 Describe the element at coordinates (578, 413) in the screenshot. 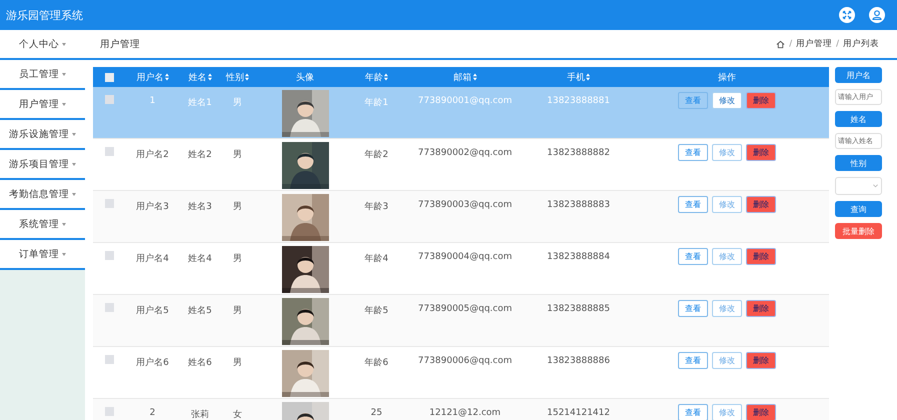

I see `table-cell-text: 15214121412` at that location.